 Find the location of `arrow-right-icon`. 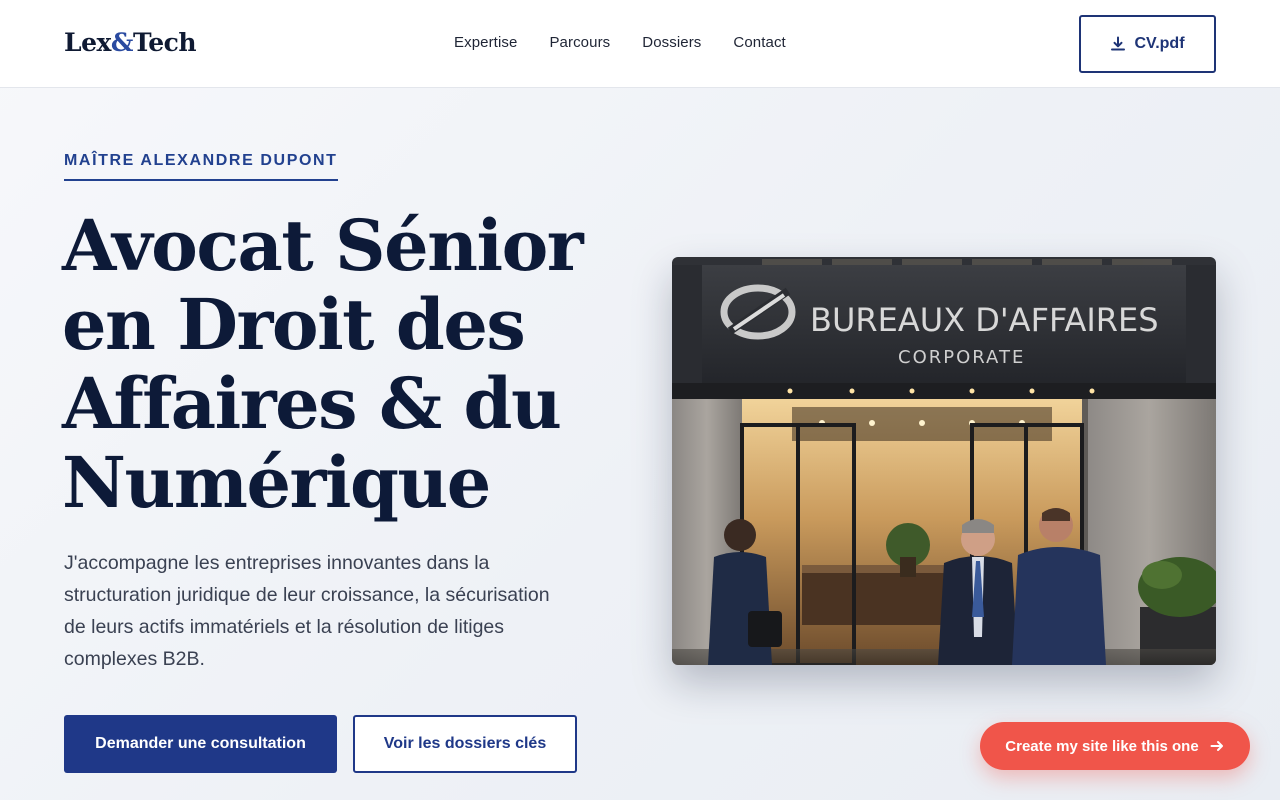

arrow-right-icon is located at coordinates (1216, 746).